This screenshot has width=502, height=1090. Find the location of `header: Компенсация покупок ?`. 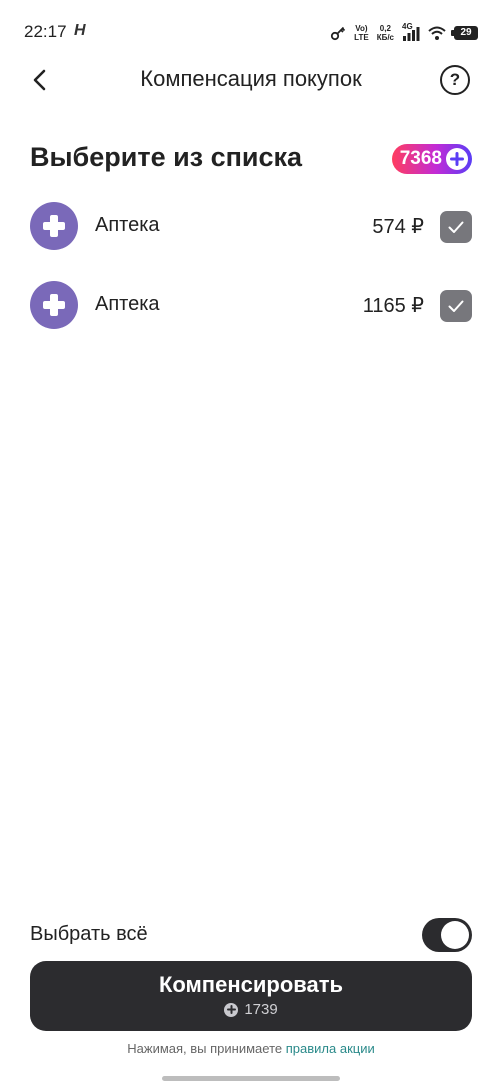

header: Компенсация покупок ? is located at coordinates (251, 79).